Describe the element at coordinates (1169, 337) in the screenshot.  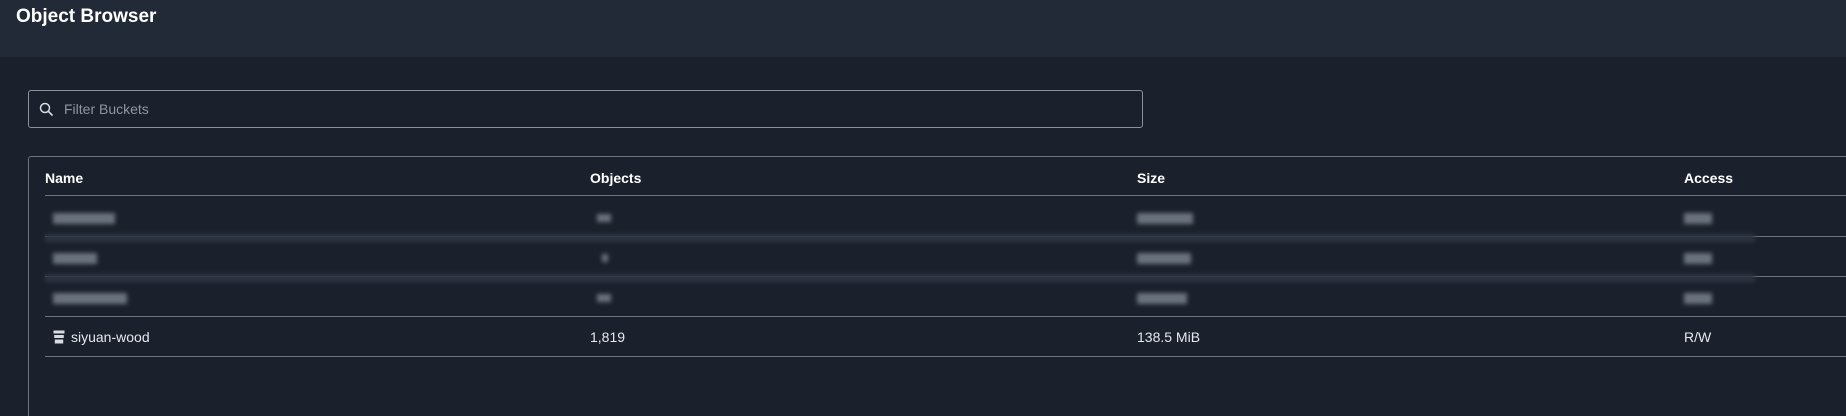
I see `bucket-size: 138.5 MiB` at that location.